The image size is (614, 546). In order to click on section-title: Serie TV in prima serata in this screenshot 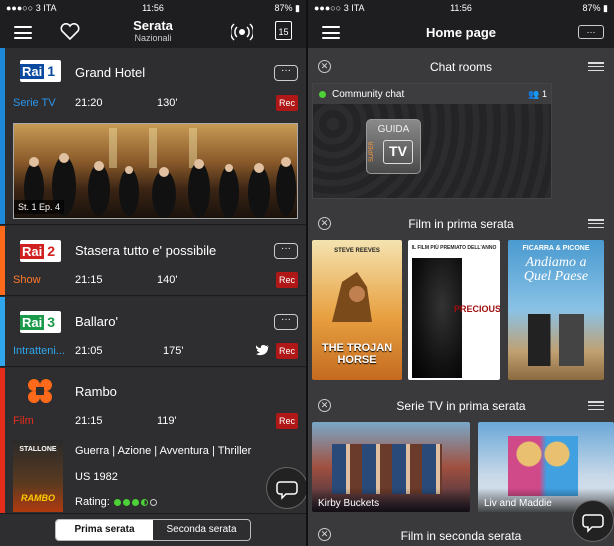, I will do `click(461, 406)`.